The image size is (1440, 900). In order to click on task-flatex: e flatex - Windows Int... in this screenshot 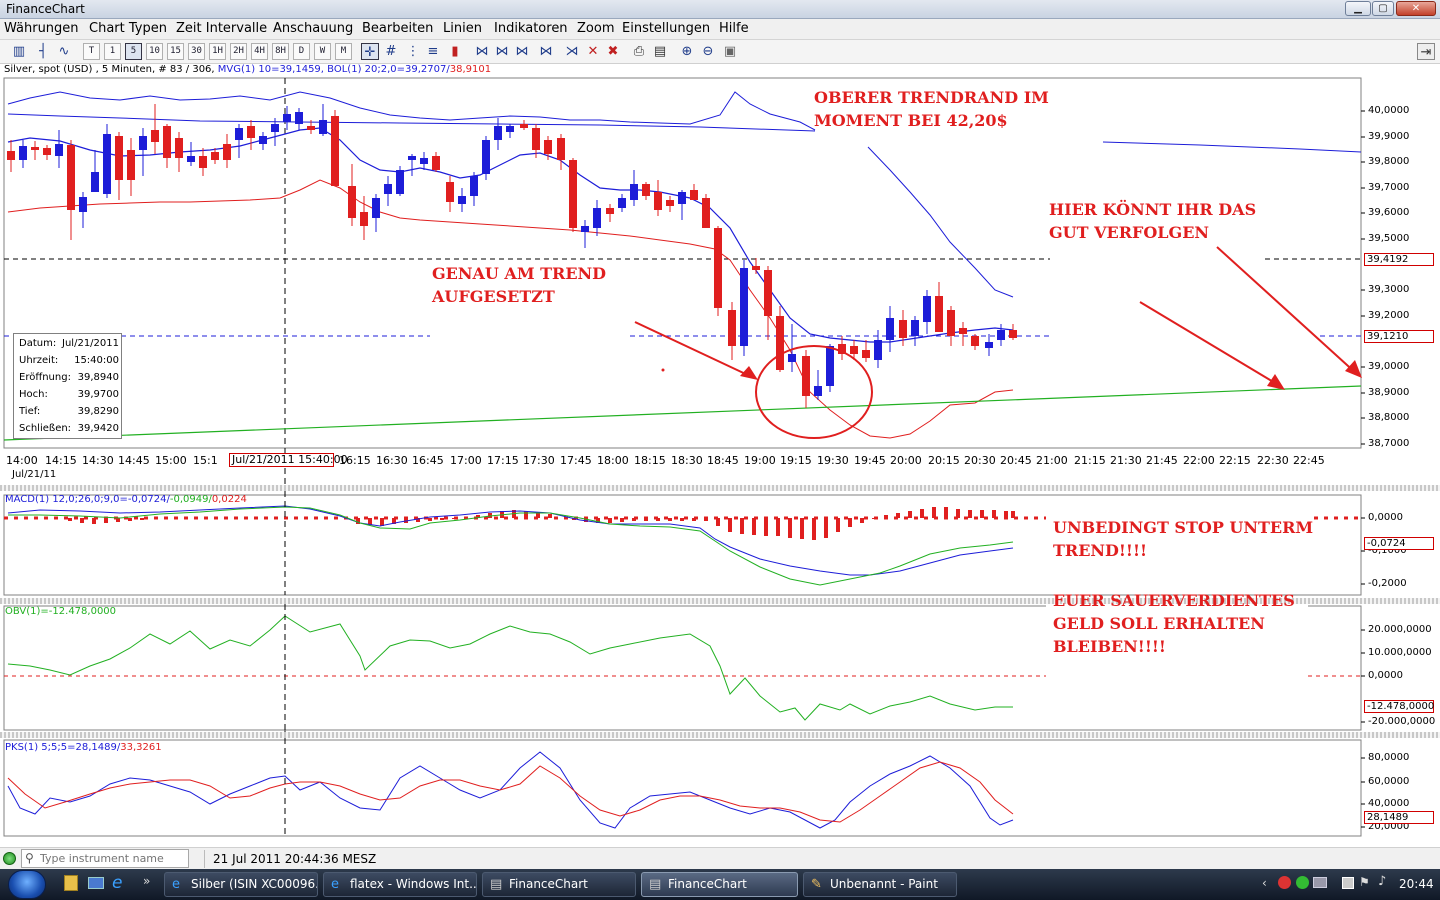, I will do `click(400, 884)`.